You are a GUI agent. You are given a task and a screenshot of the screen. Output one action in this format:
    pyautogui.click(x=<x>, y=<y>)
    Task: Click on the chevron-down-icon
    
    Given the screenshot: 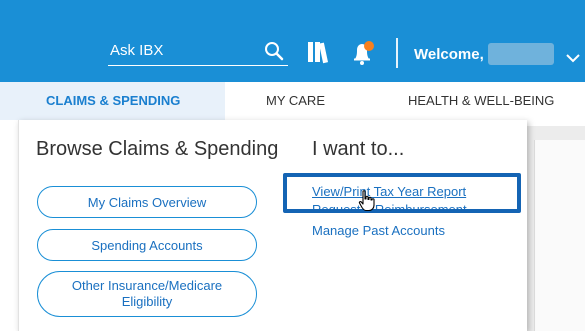 What is the action you would take?
    pyautogui.click(x=573, y=59)
    